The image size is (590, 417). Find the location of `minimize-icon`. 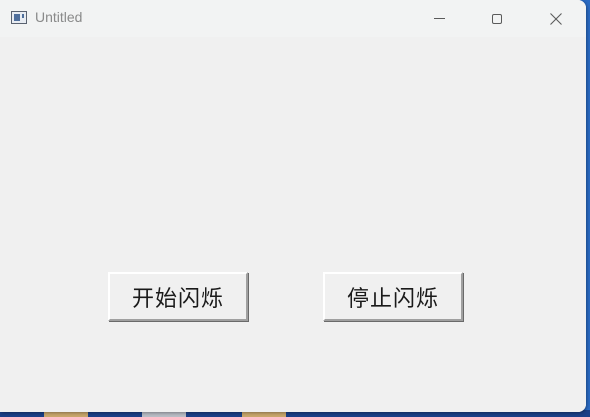

minimize-icon is located at coordinates (439, 18).